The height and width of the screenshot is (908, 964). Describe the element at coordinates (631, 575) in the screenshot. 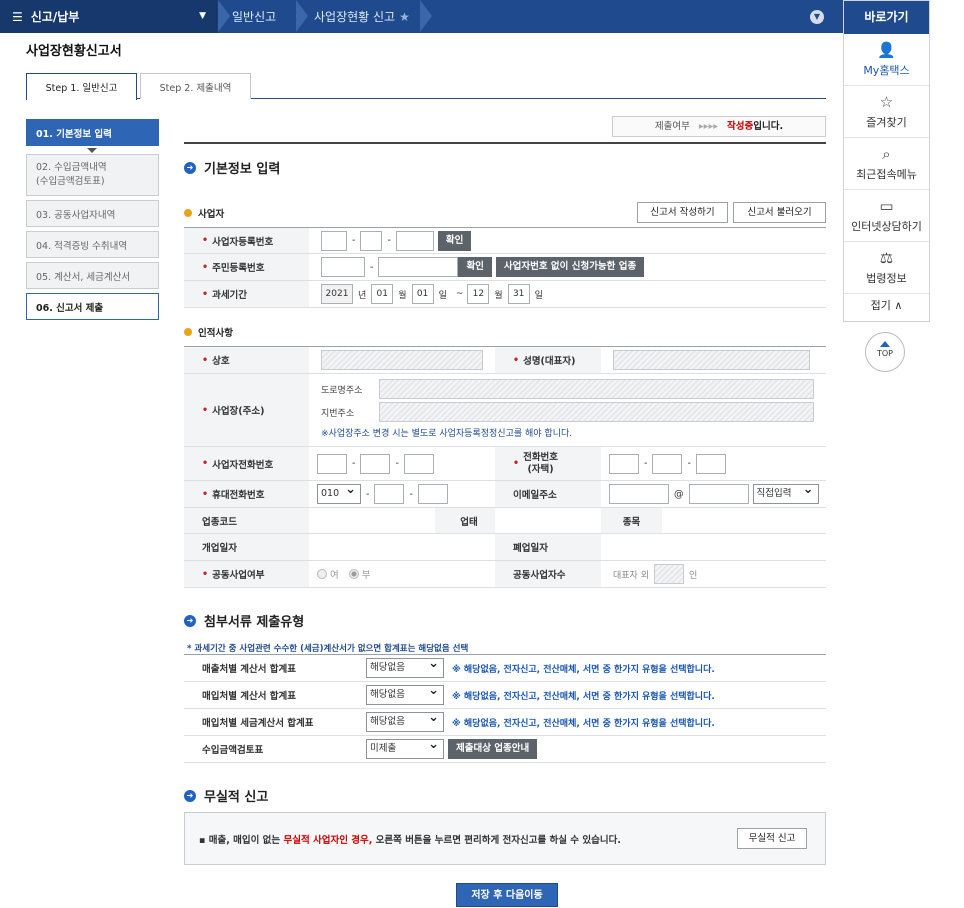

I see `rep-prefix: 대표자 외` at that location.